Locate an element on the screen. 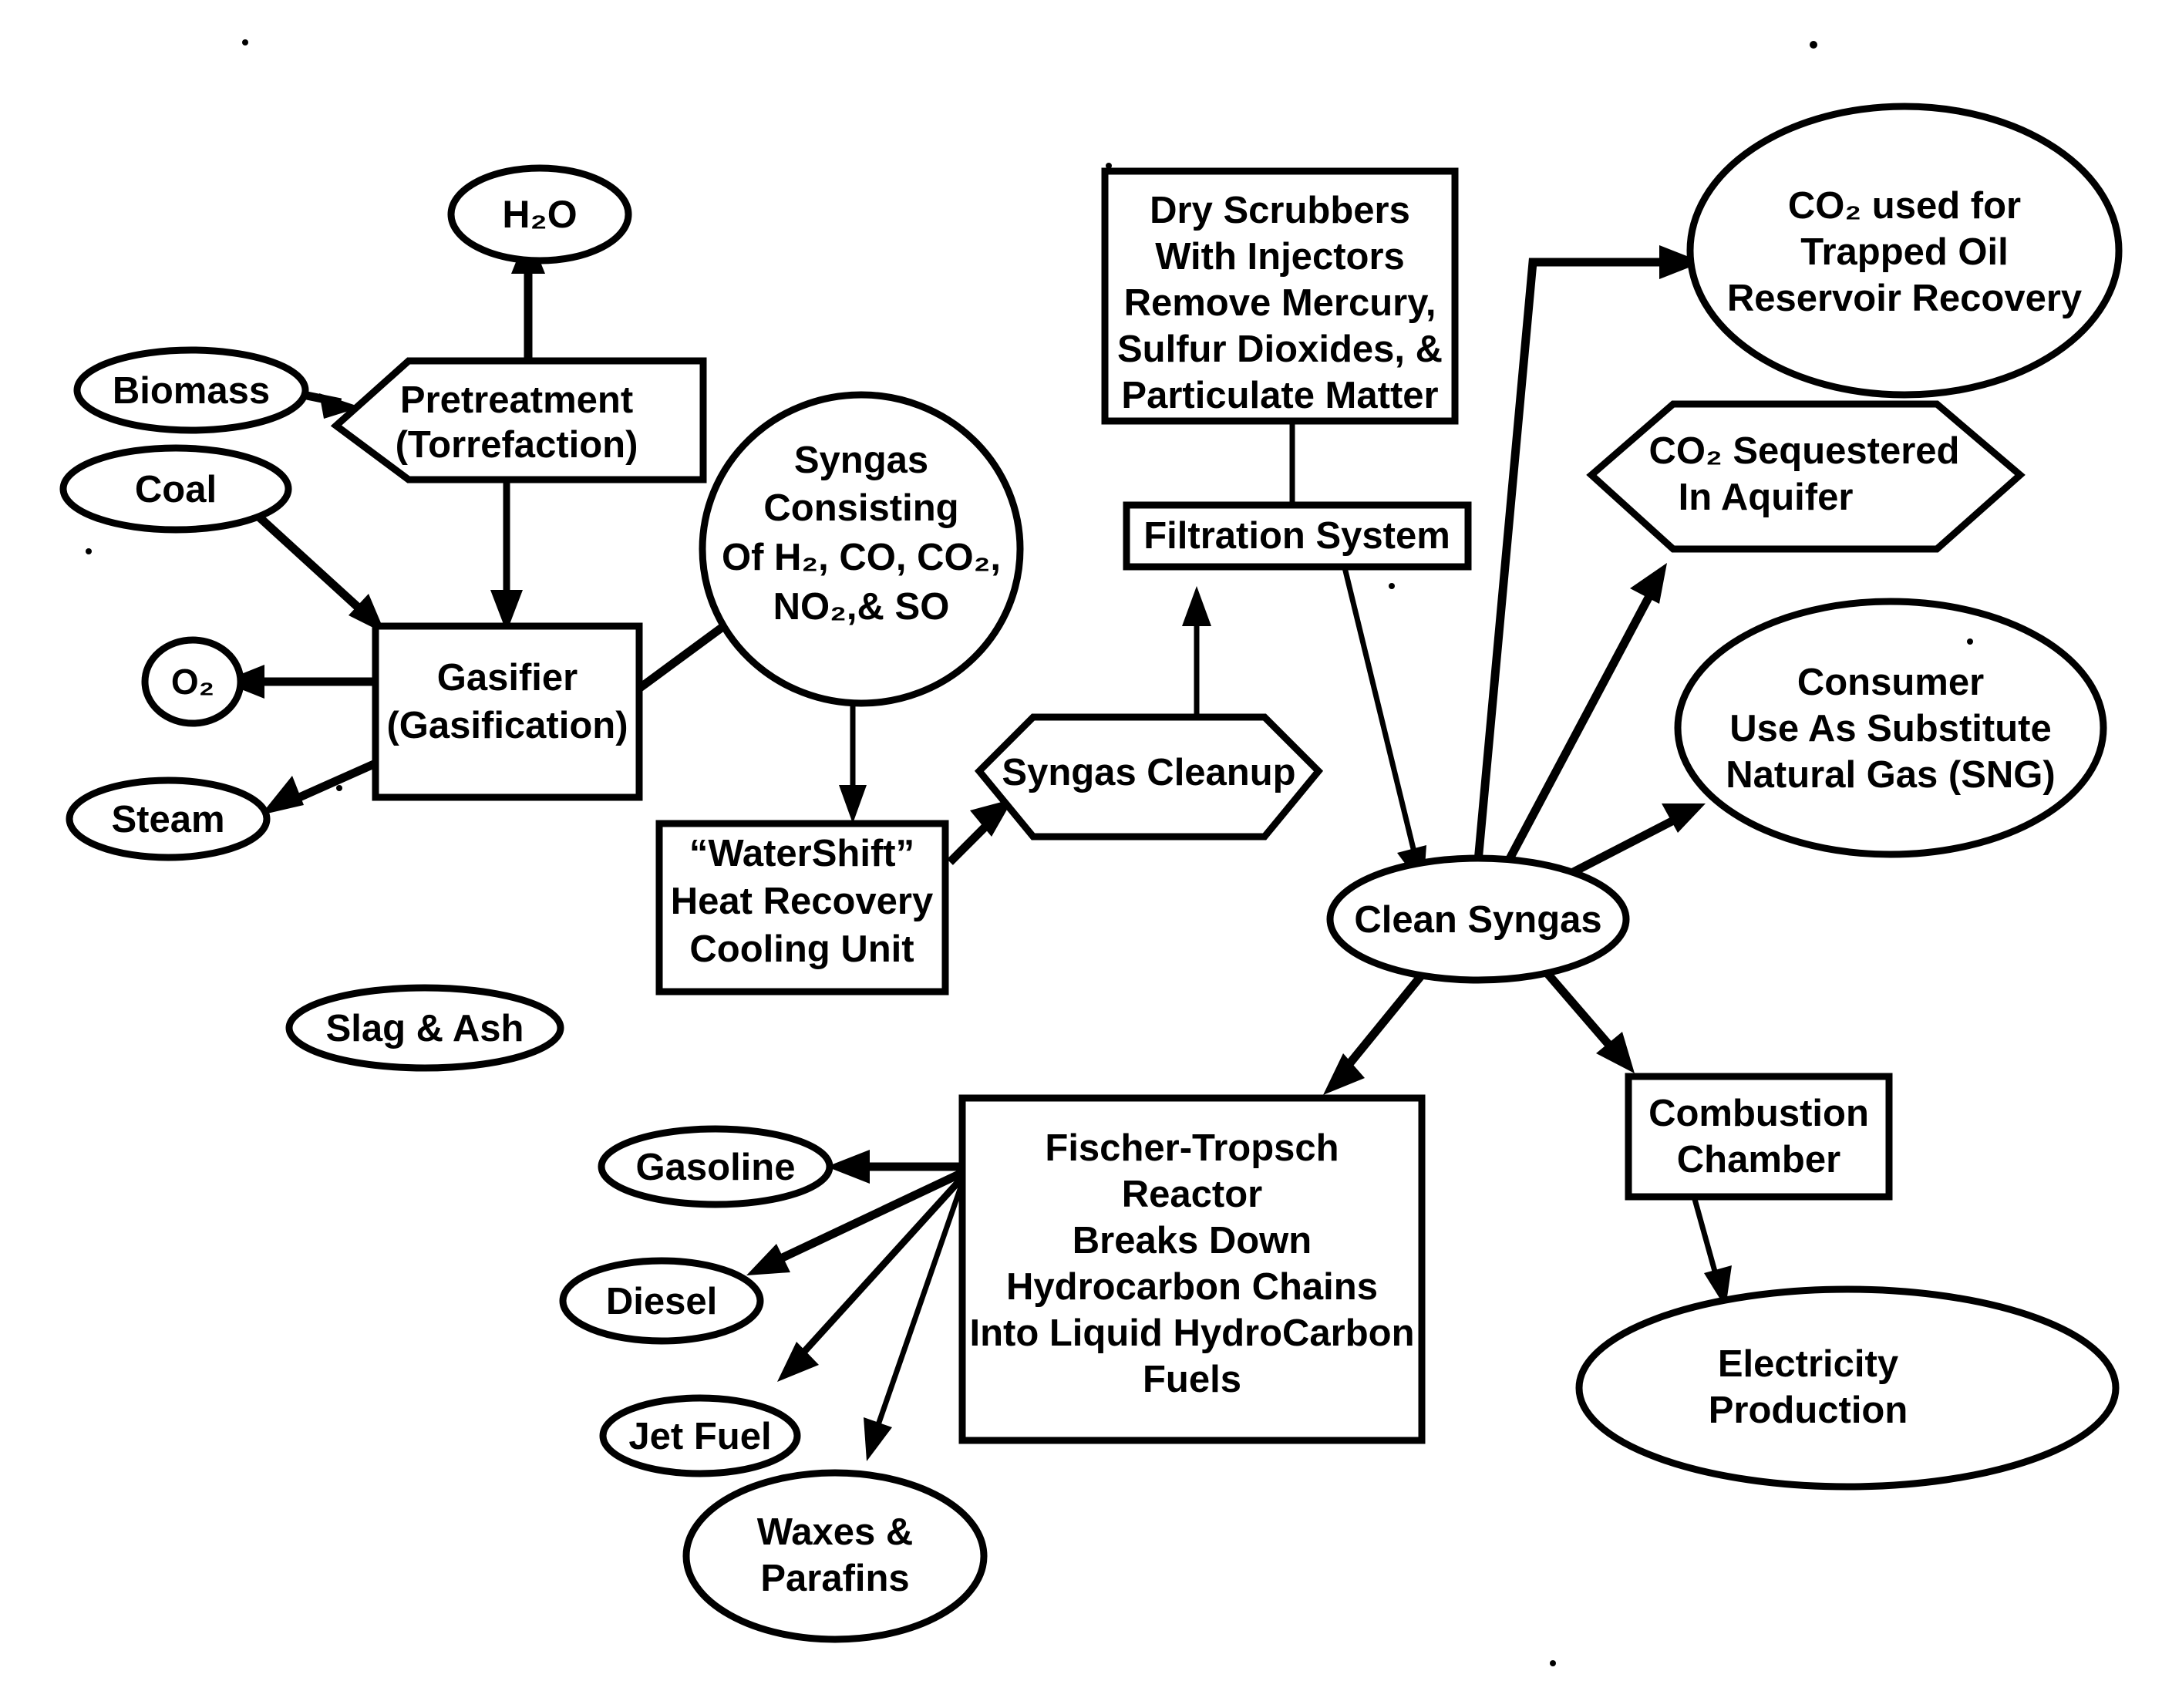  node-biomass-label: Biomass is located at coordinates (191, 391).